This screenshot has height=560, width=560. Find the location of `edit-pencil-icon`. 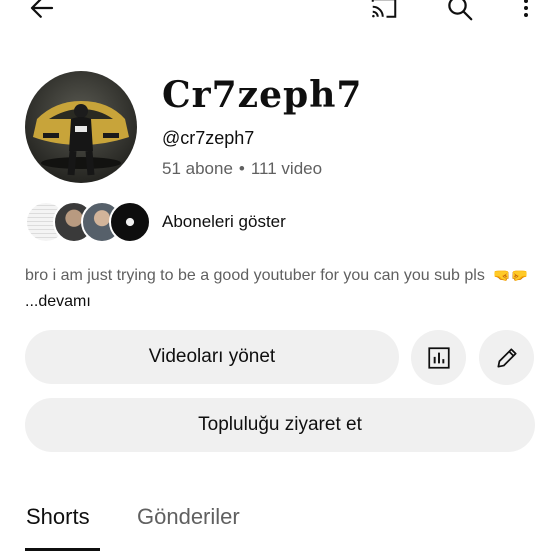

edit-pencil-icon is located at coordinates (506, 357).